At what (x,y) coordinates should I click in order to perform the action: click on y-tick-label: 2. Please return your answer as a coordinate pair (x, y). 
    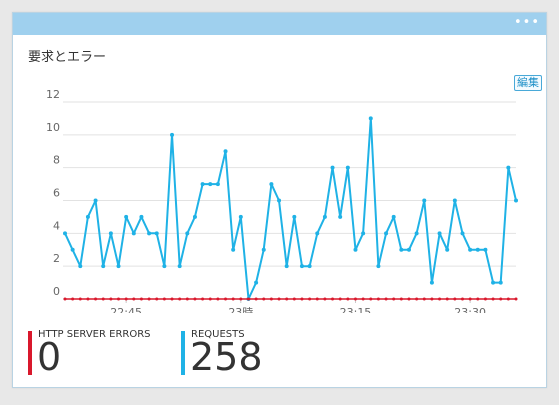
    Looking at the image, I should click on (56, 258).